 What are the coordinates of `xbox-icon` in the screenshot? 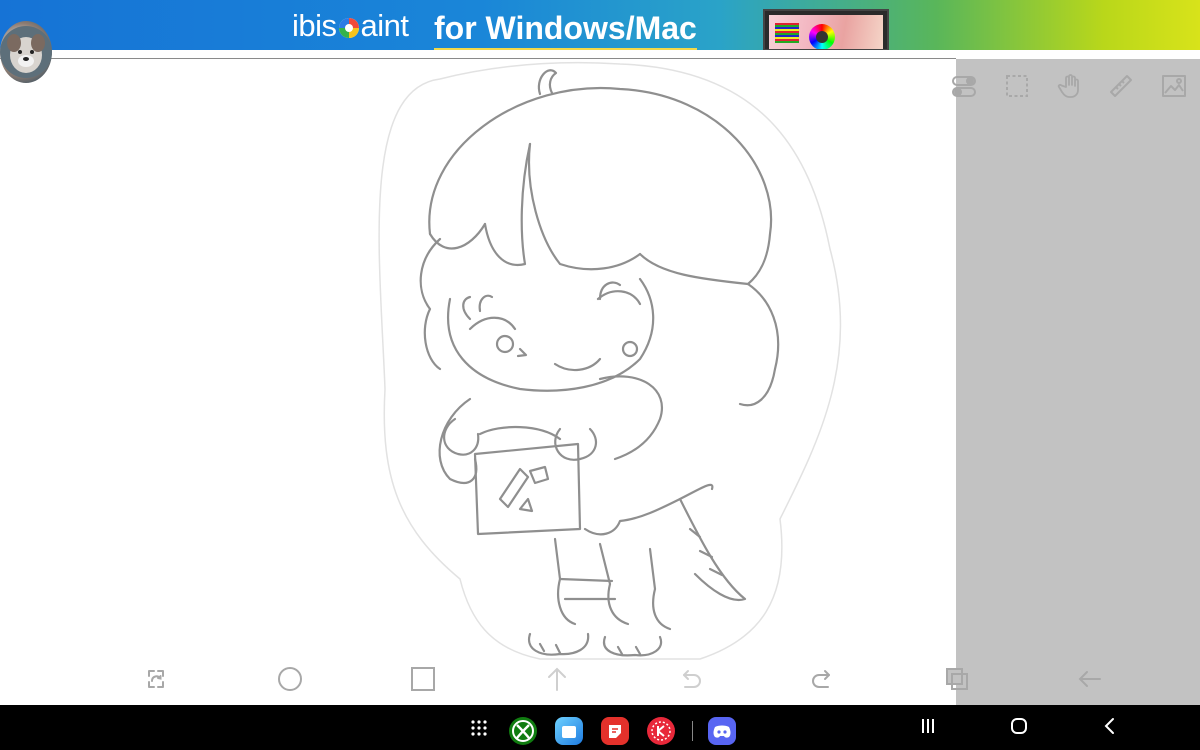 It's located at (523, 731).